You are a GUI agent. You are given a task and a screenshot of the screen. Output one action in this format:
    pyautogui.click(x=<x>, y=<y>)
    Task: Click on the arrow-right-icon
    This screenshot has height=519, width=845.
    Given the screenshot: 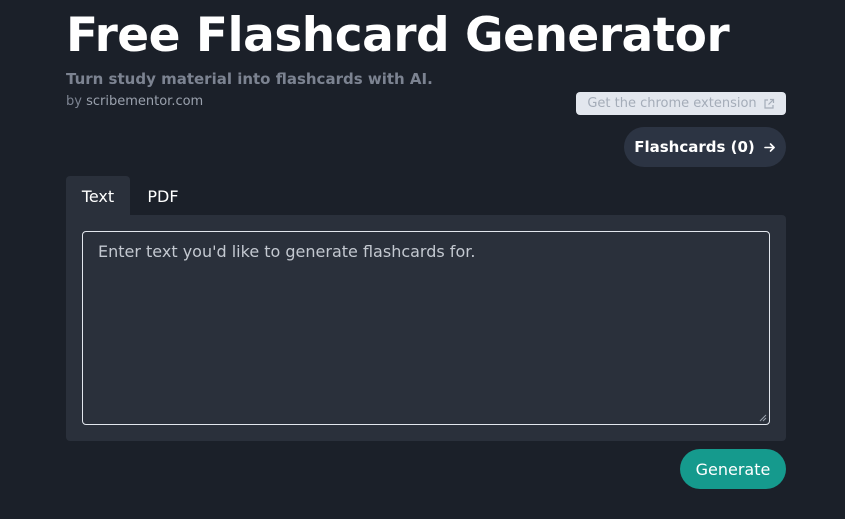 What is the action you would take?
    pyautogui.click(x=769, y=147)
    